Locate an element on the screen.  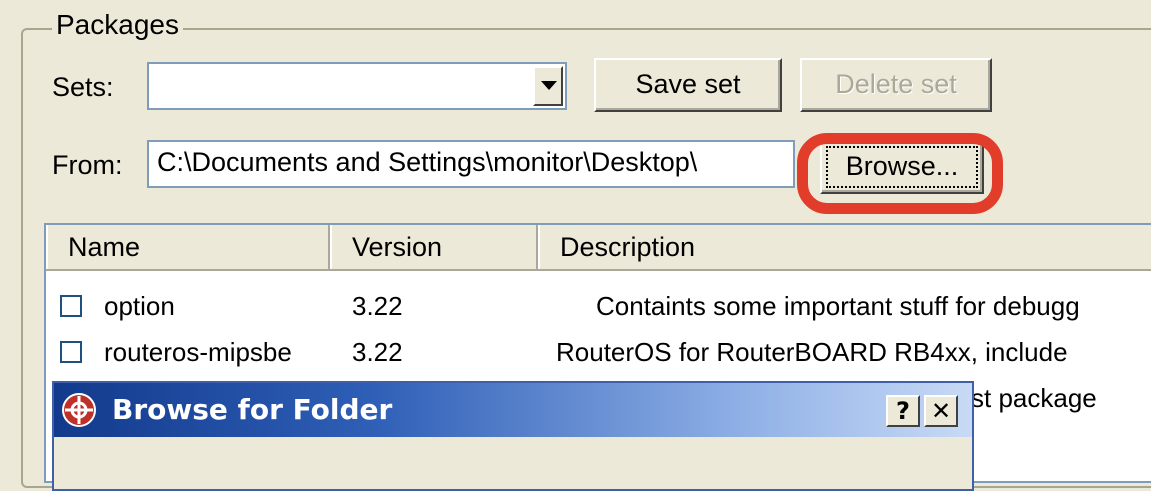
package-description: st package is located at coordinates (1034, 398).